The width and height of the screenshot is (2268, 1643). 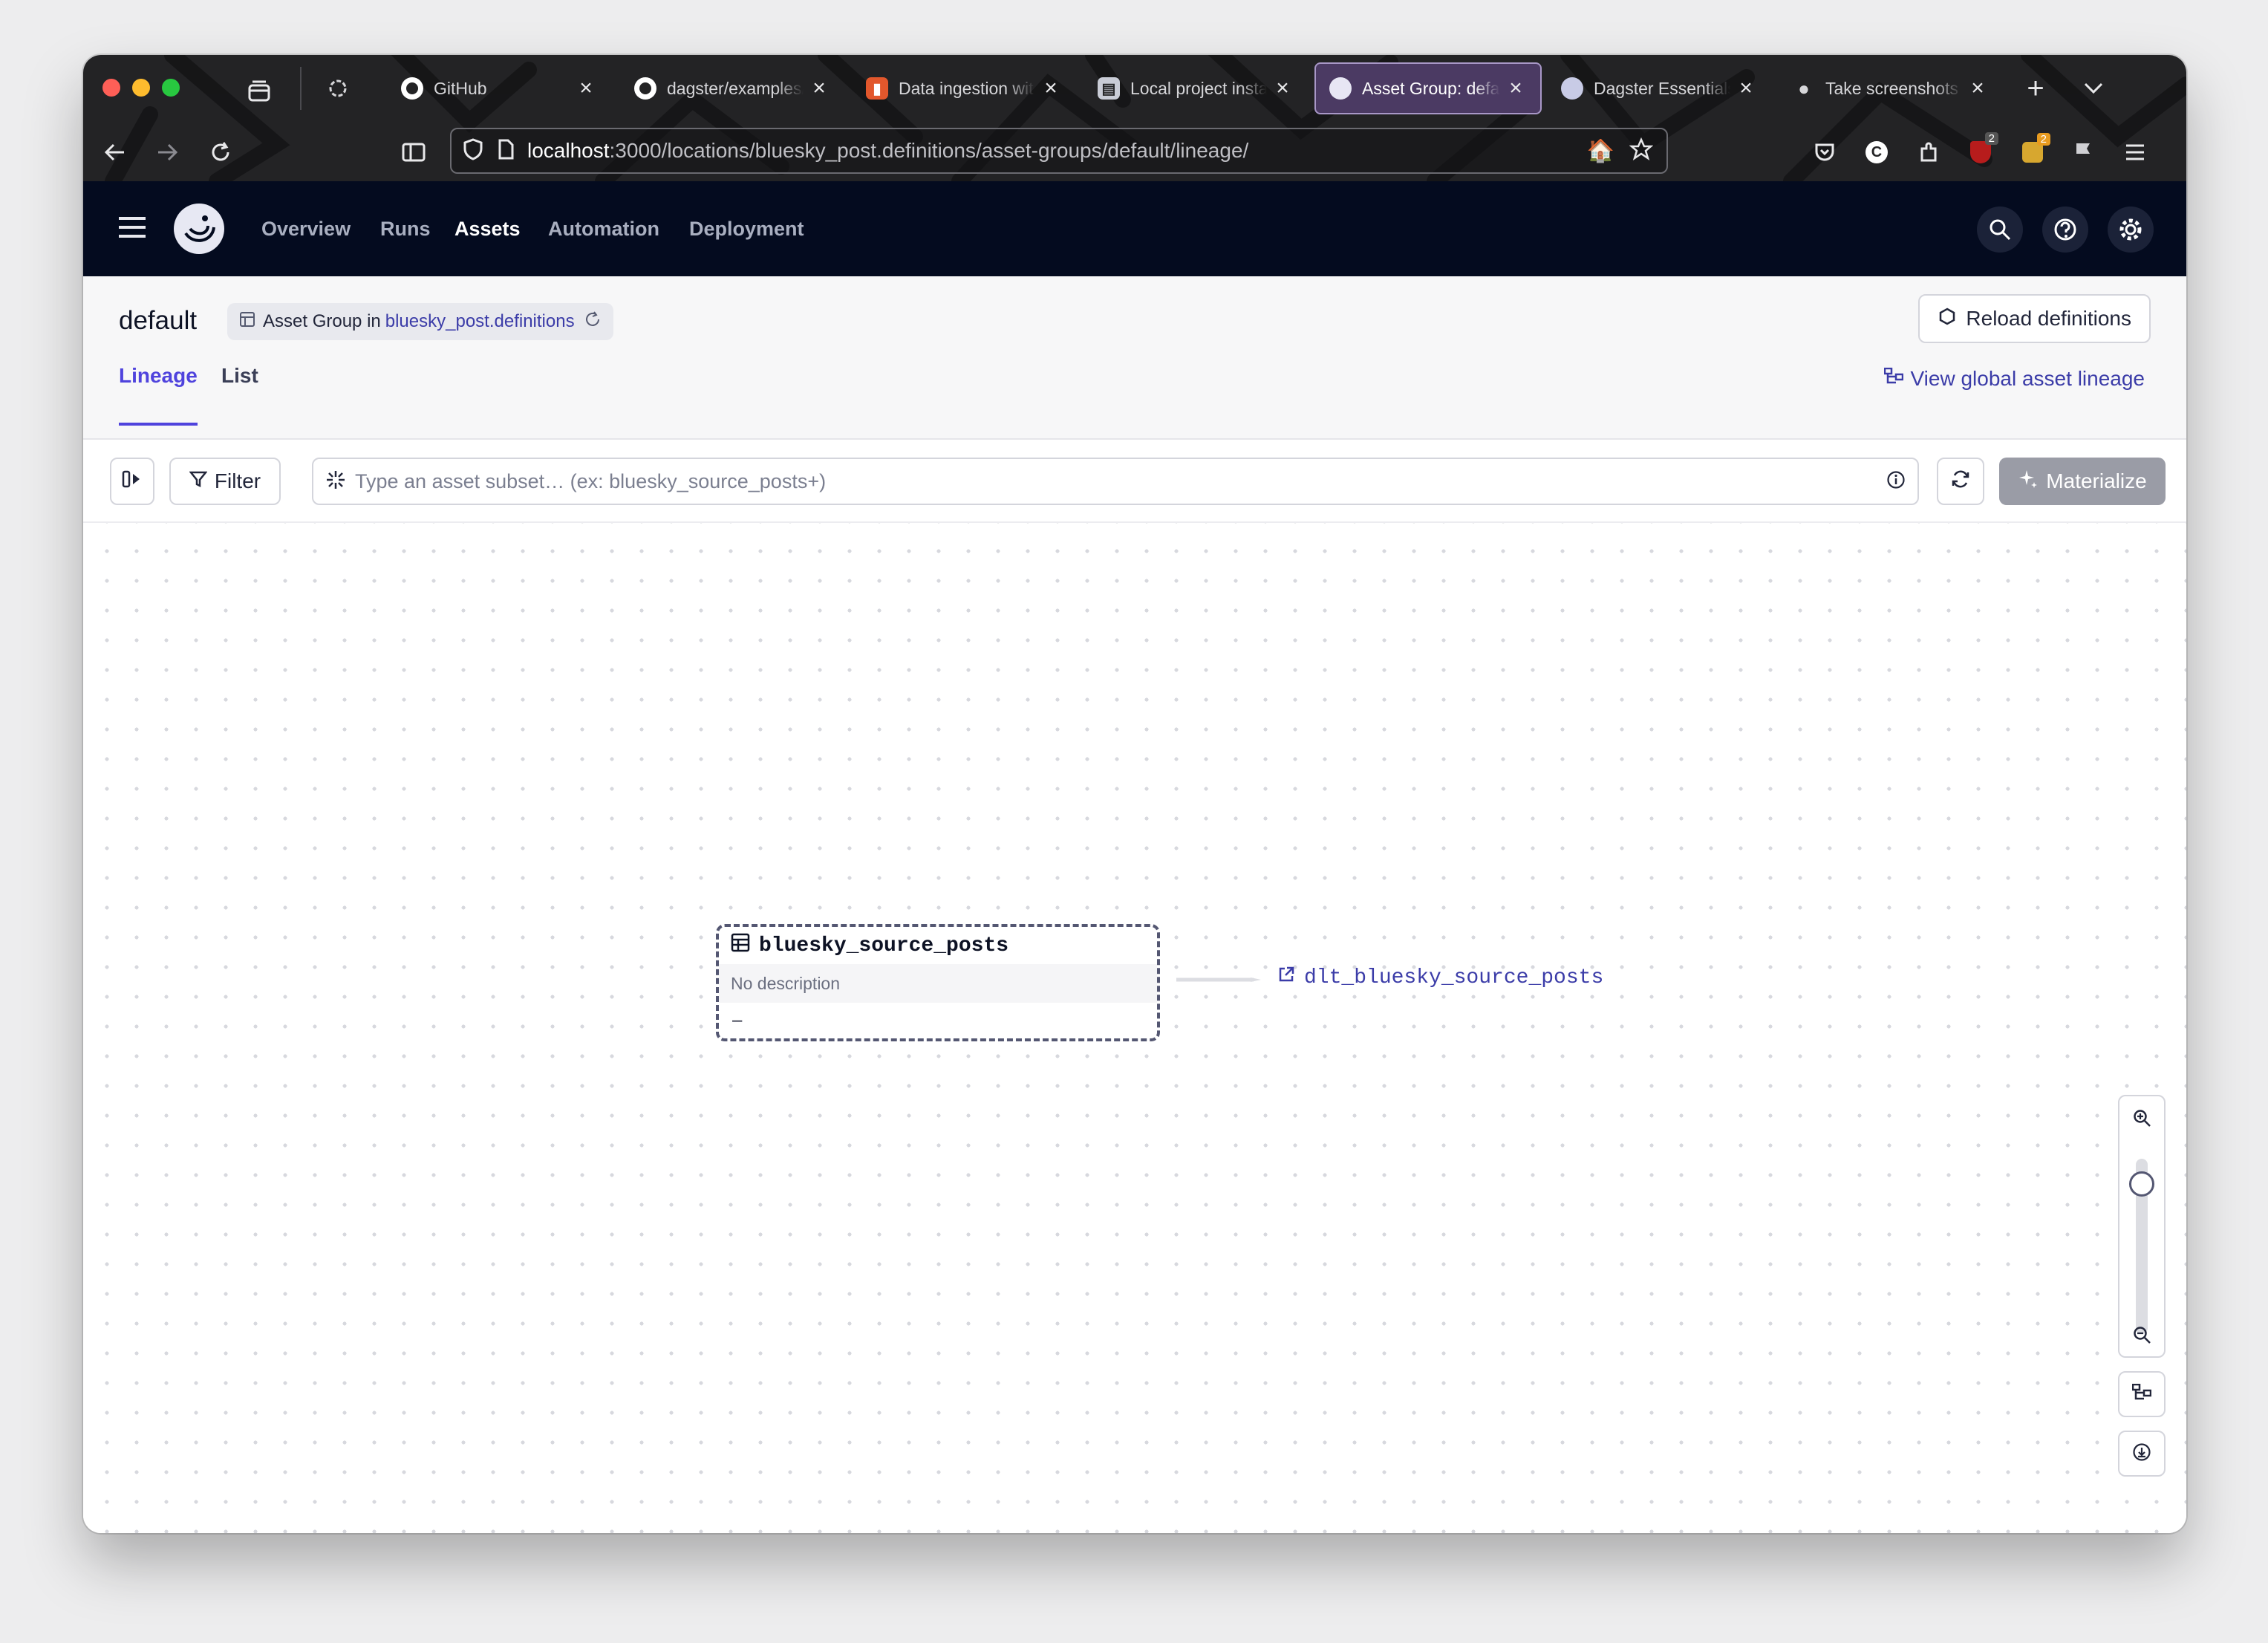 I want to click on lineage-edge, so click(x=1218, y=979).